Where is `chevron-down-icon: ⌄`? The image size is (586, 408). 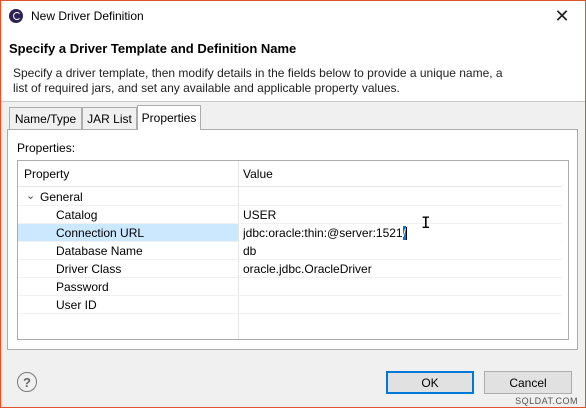 chevron-down-icon: ⌄ is located at coordinates (30, 195).